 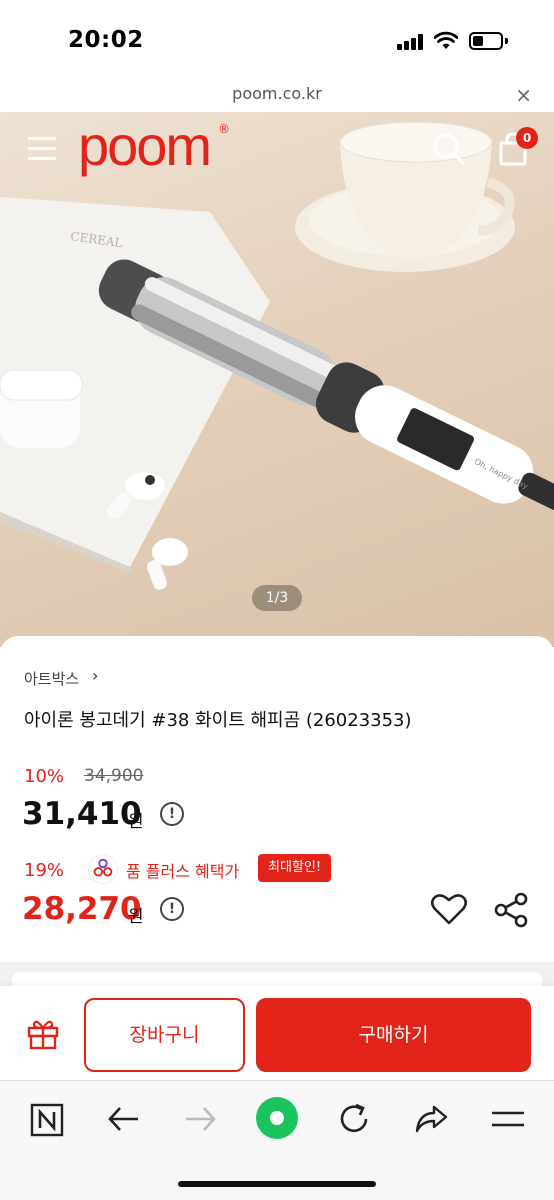 I want to click on gallery-pager: 1/3, so click(x=277, y=598).